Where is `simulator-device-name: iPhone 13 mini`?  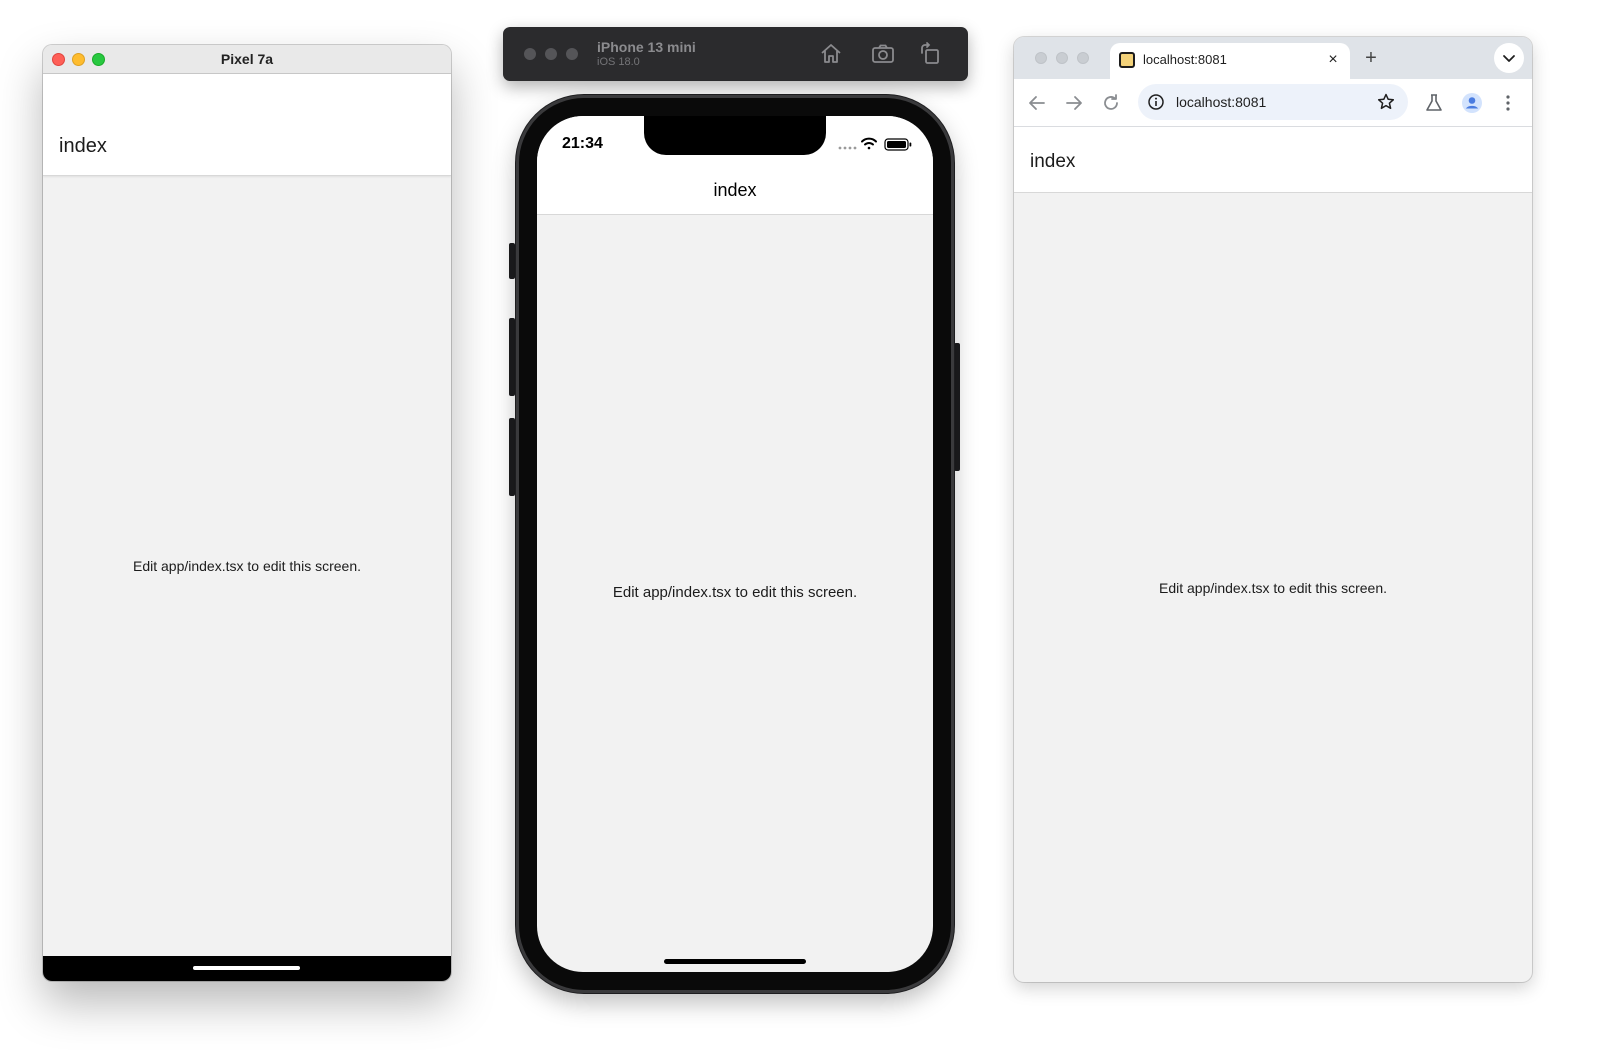 simulator-device-name: iPhone 13 mini is located at coordinates (646, 47).